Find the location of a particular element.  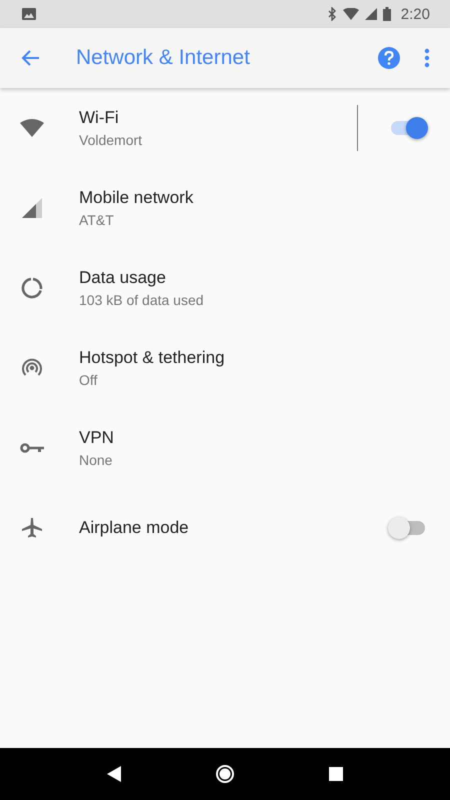

item-title: Hotspot & tethering is located at coordinates (152, 358).